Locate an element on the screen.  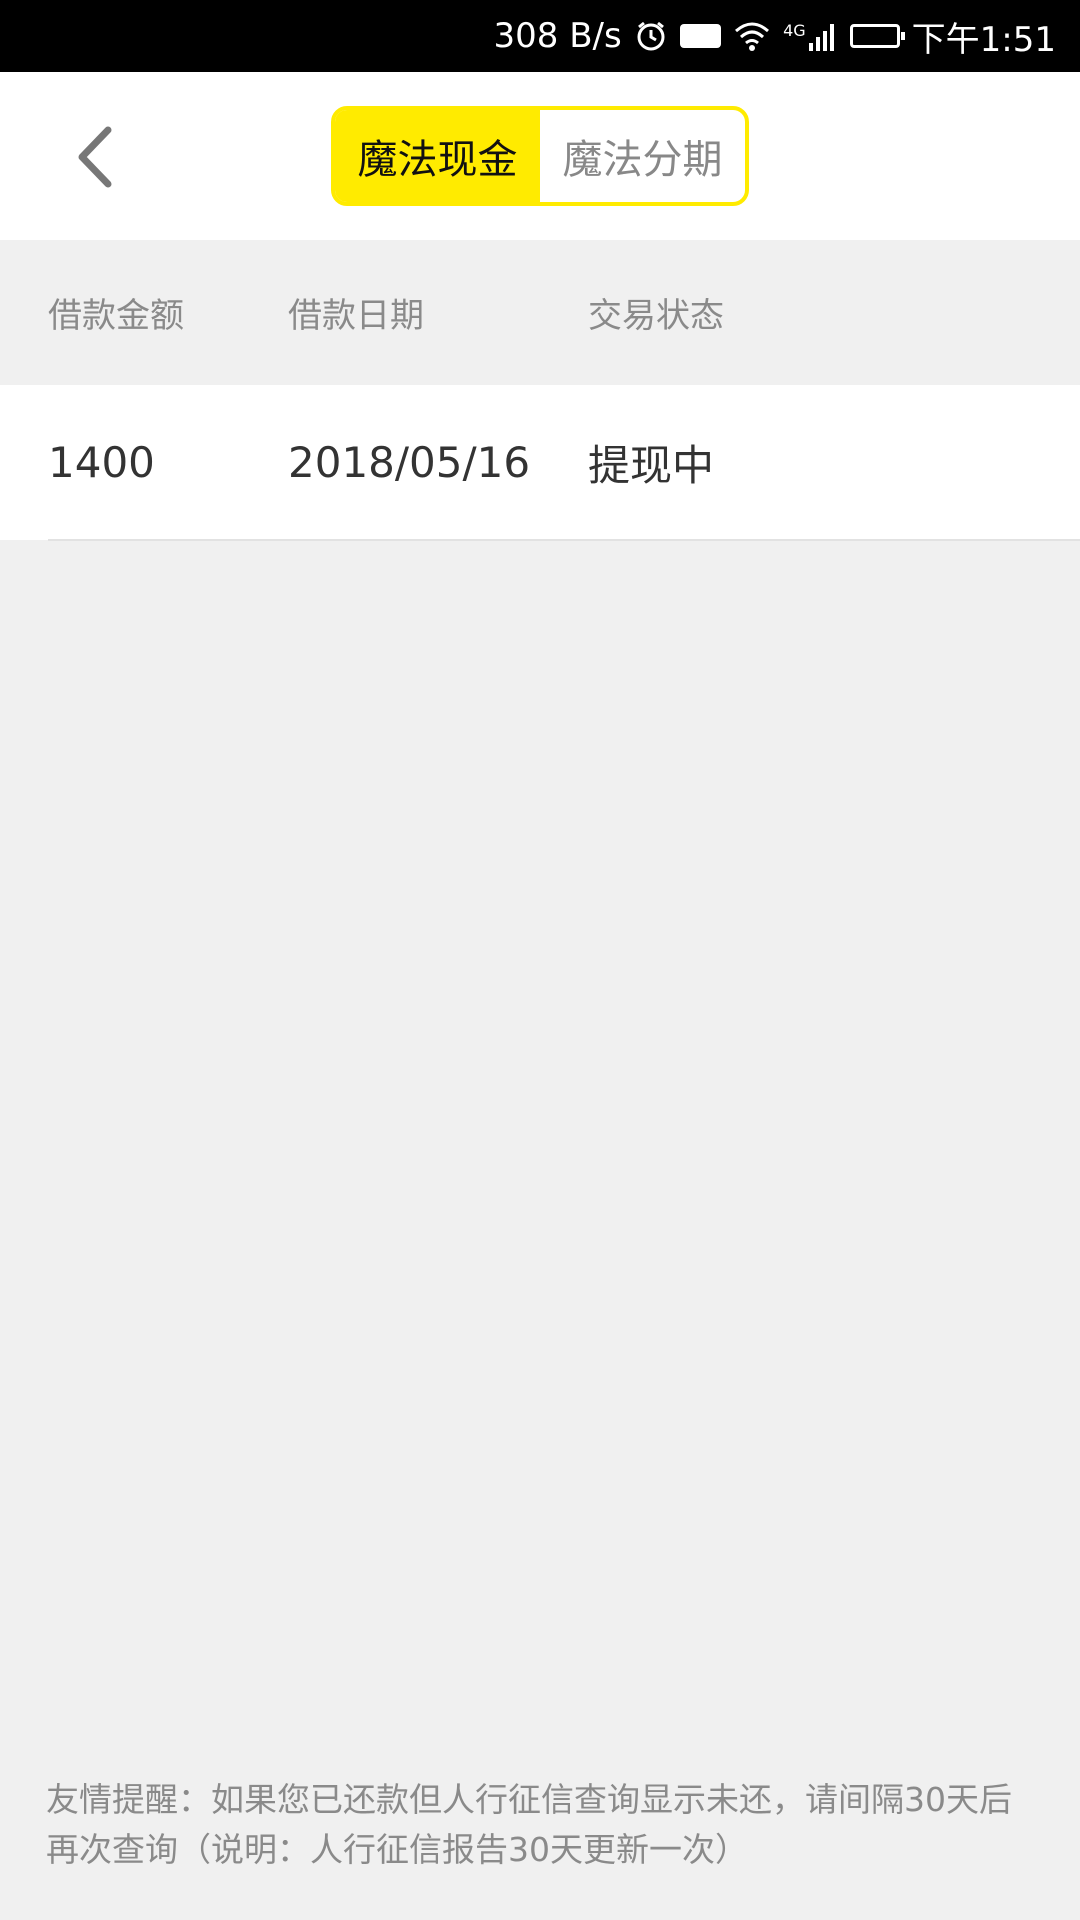
table-header: 借款金额 借款日期 交易状态 is located at coordinates (540, 312).